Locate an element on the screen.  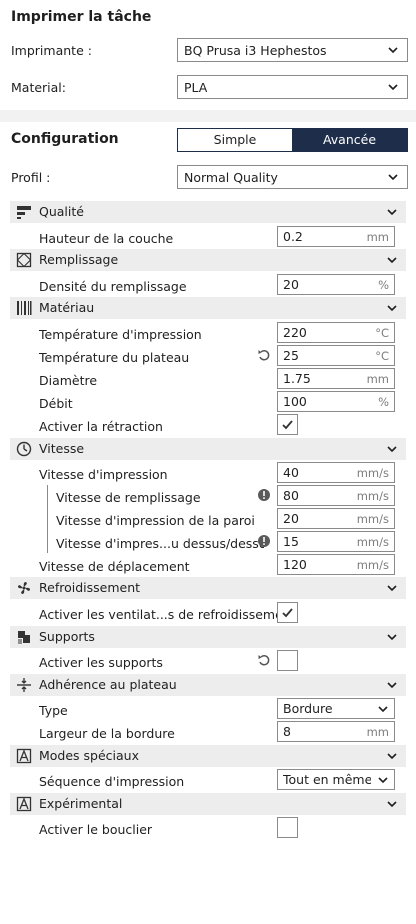
category-infill-label: Remplissage is located at coordinates (79, 259).